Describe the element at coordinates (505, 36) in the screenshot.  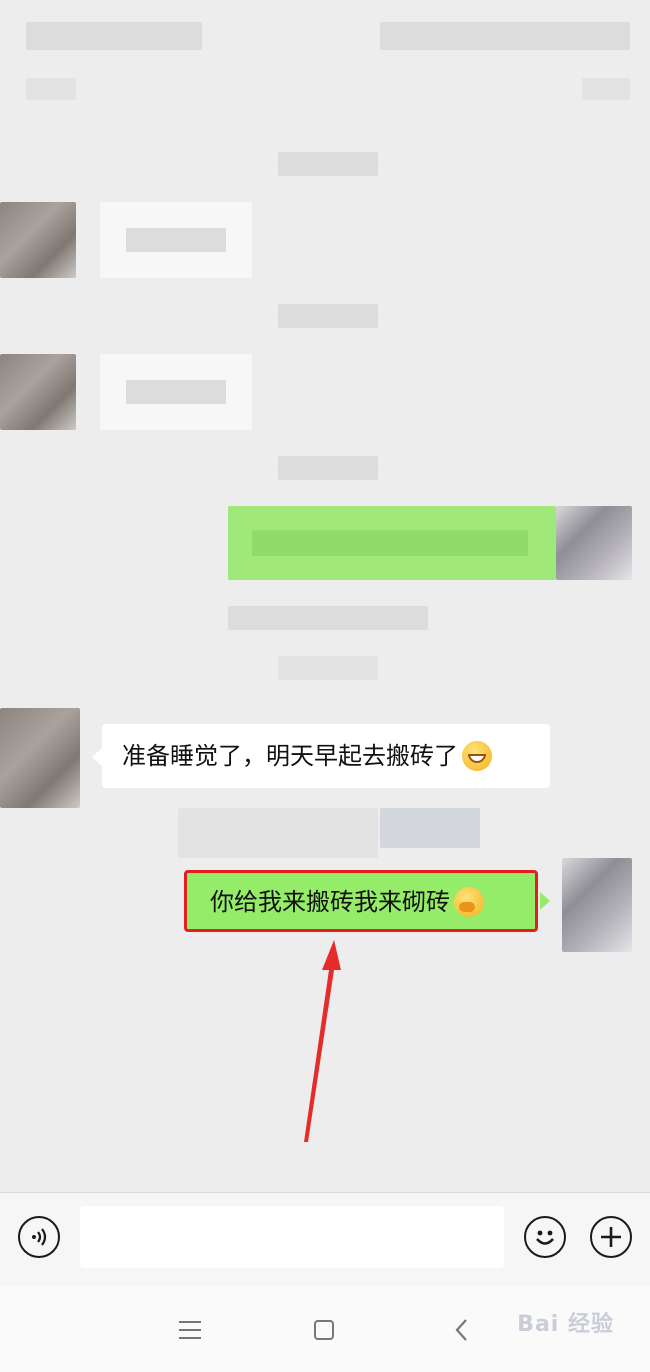
I see `blurred-title-right` at that location.